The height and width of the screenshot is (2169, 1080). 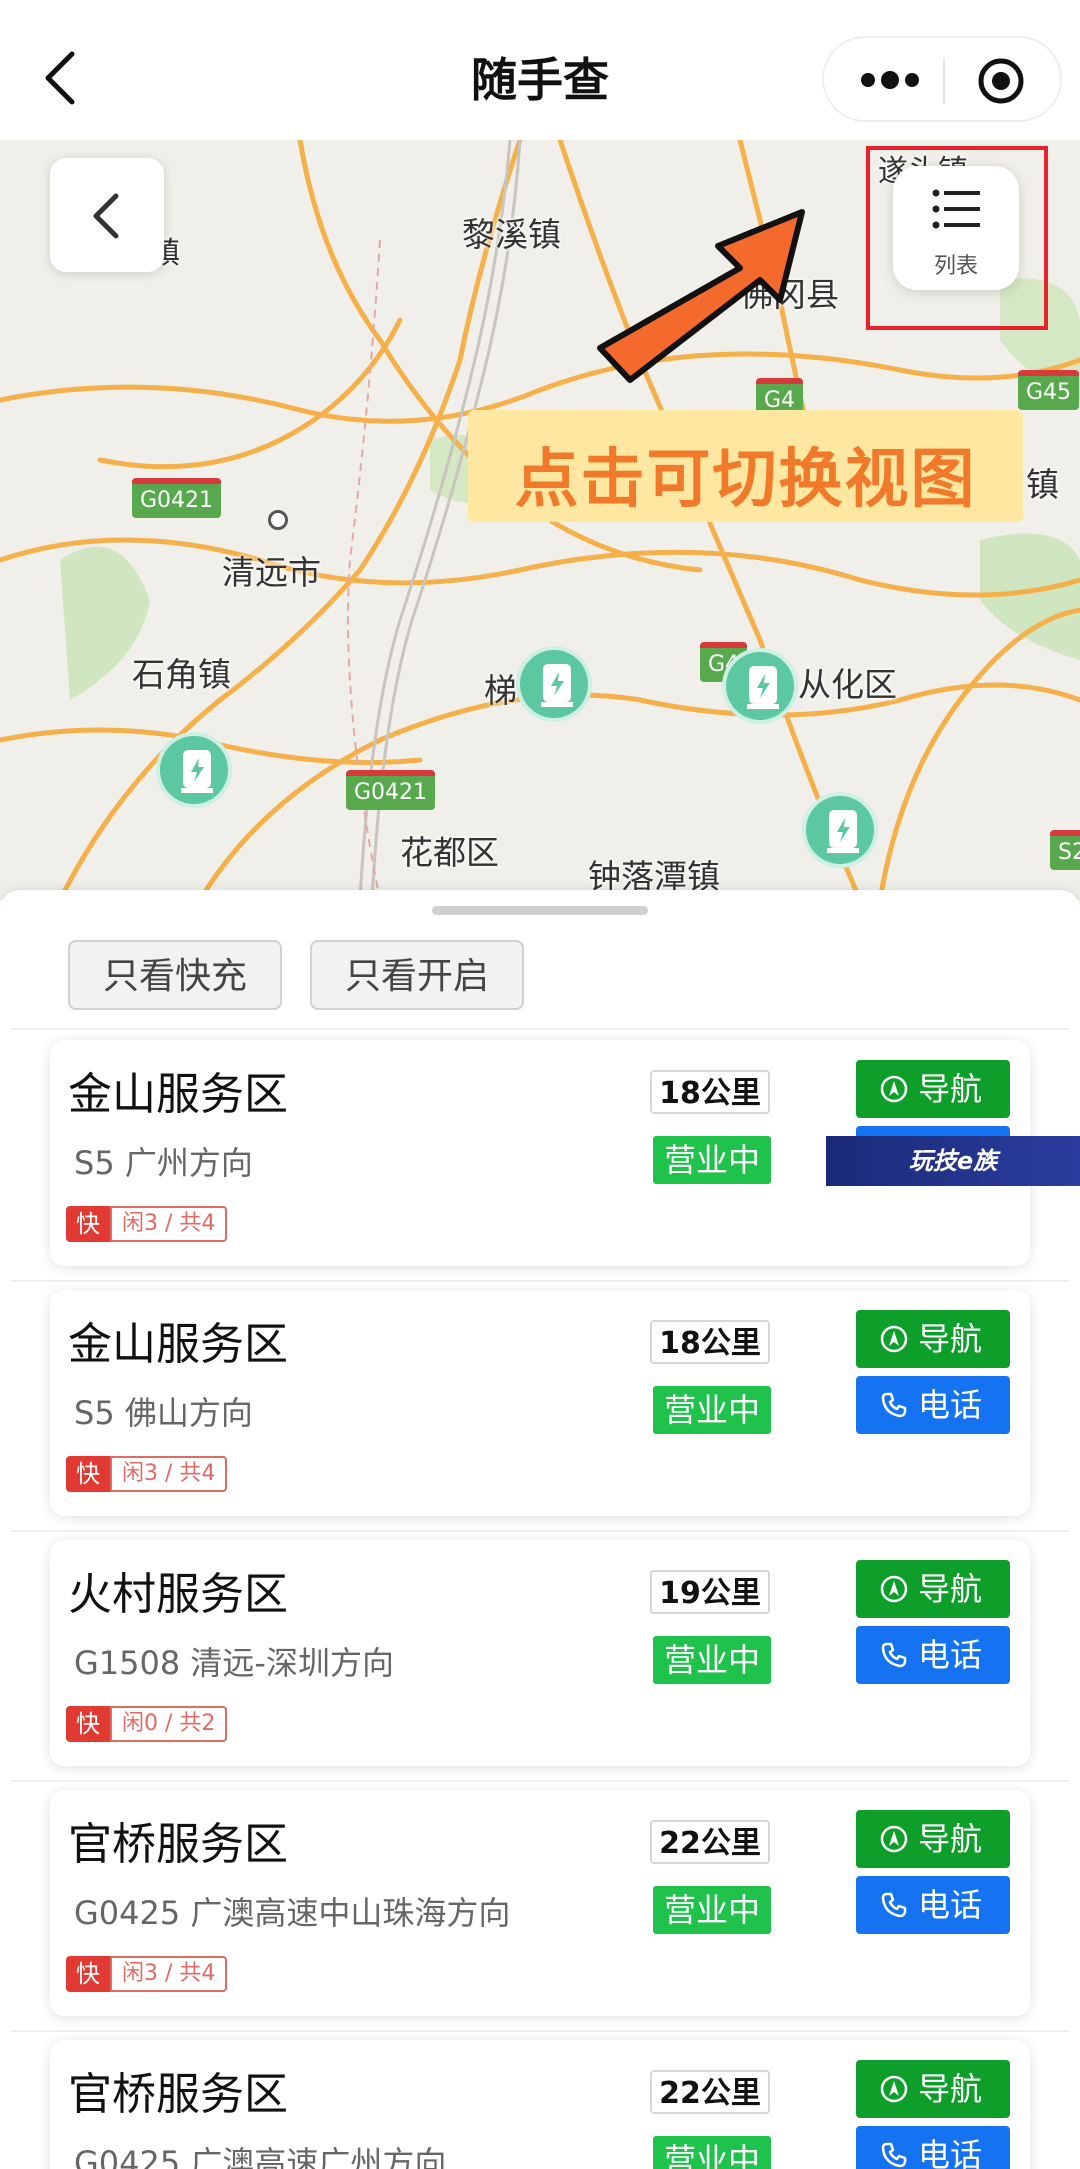 I want to click on station-route: S5 广州方向, so click(x=163, y=1163).